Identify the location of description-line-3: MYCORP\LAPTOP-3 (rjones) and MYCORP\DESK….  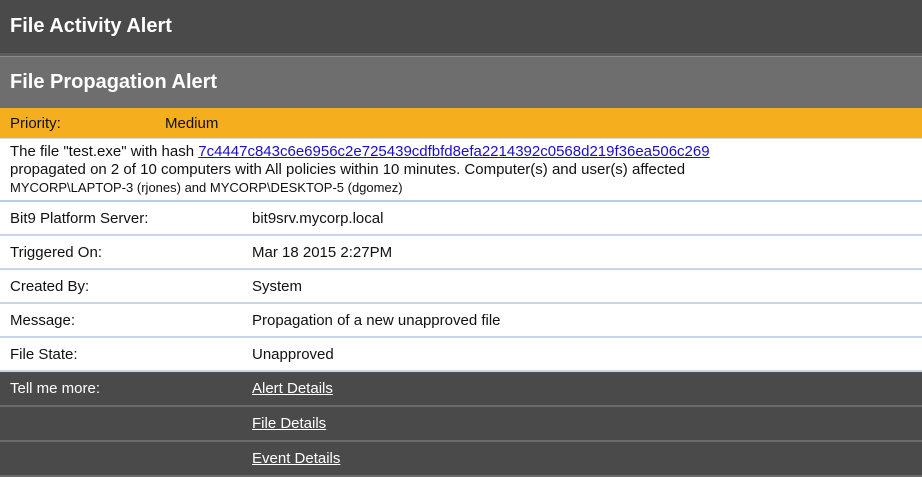
(206, 187).